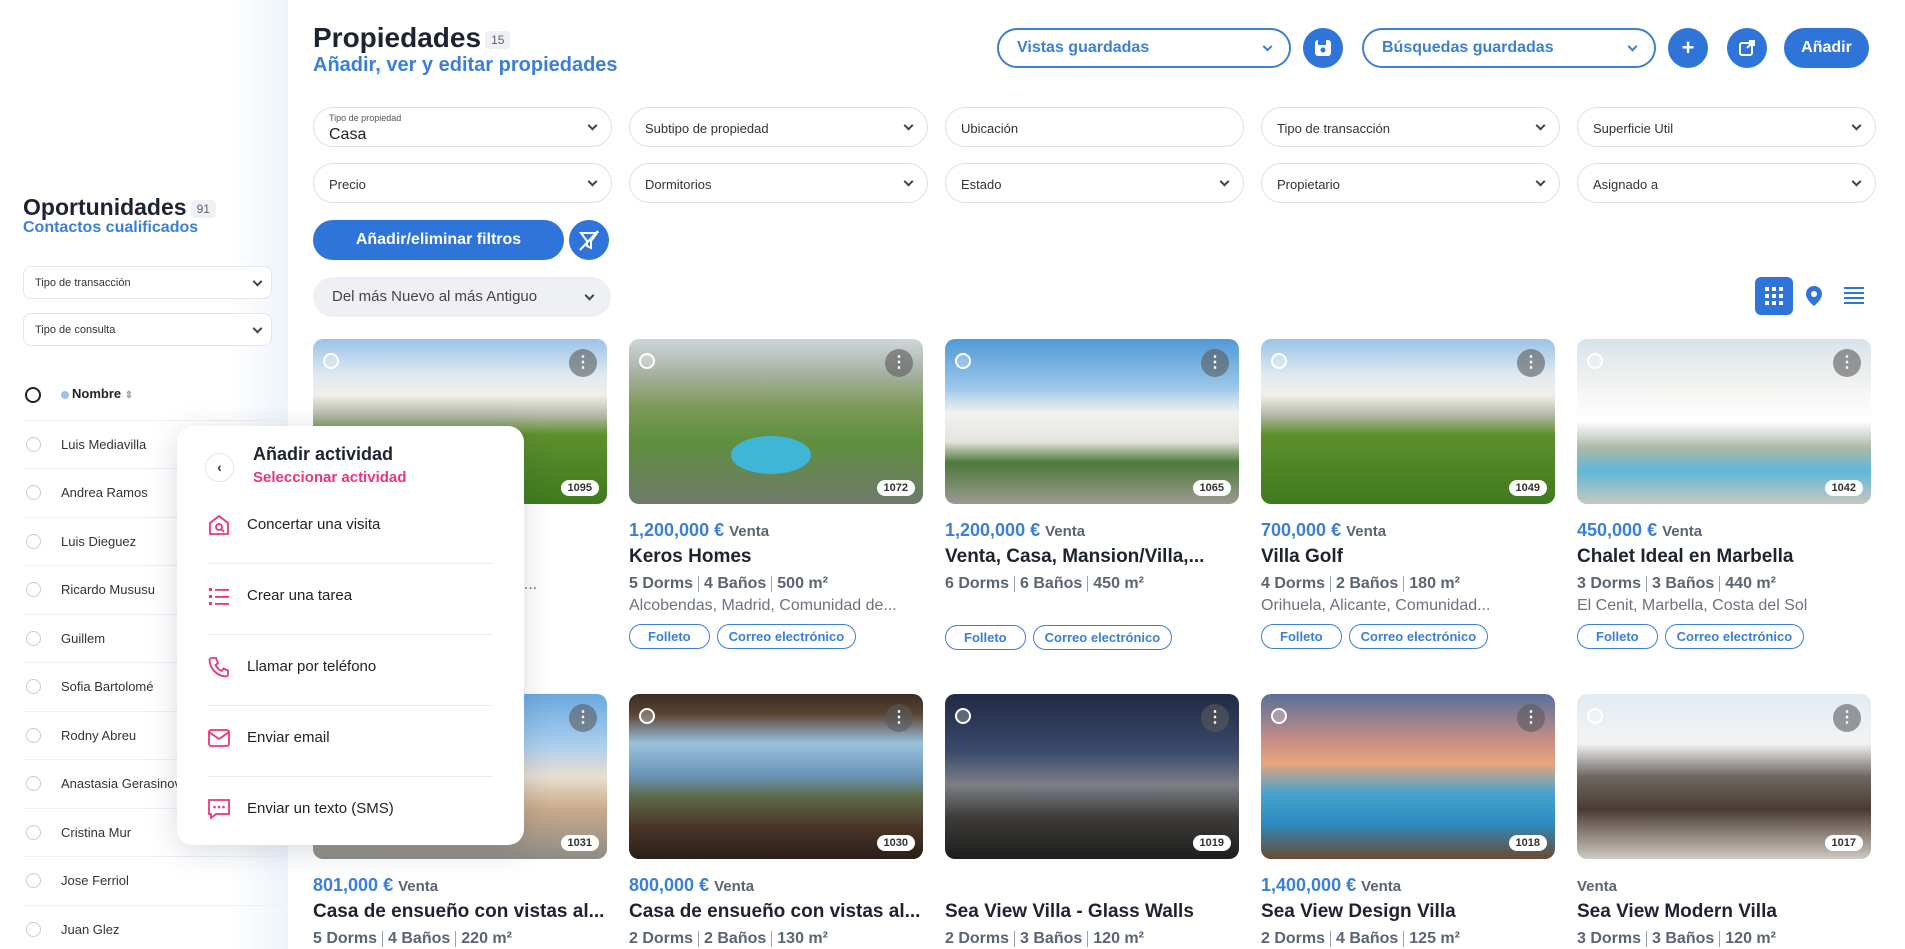 The image size is (1905, 949). What do you see at coordinates (147, 282) in the screenshot?
I see `transaction-type-select: Tipo de transacción` at bounding box center [147, 282].